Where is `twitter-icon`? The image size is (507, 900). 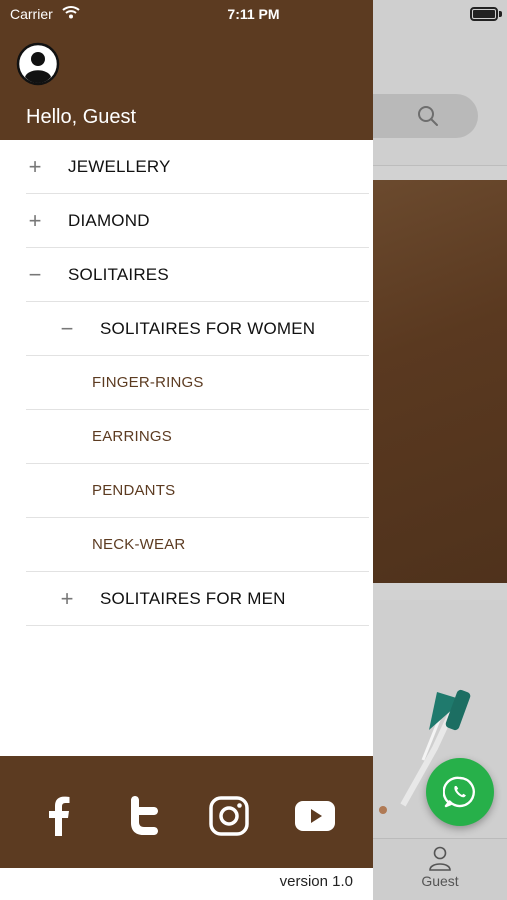
twitter-icon is located at coordinates (144, 816).